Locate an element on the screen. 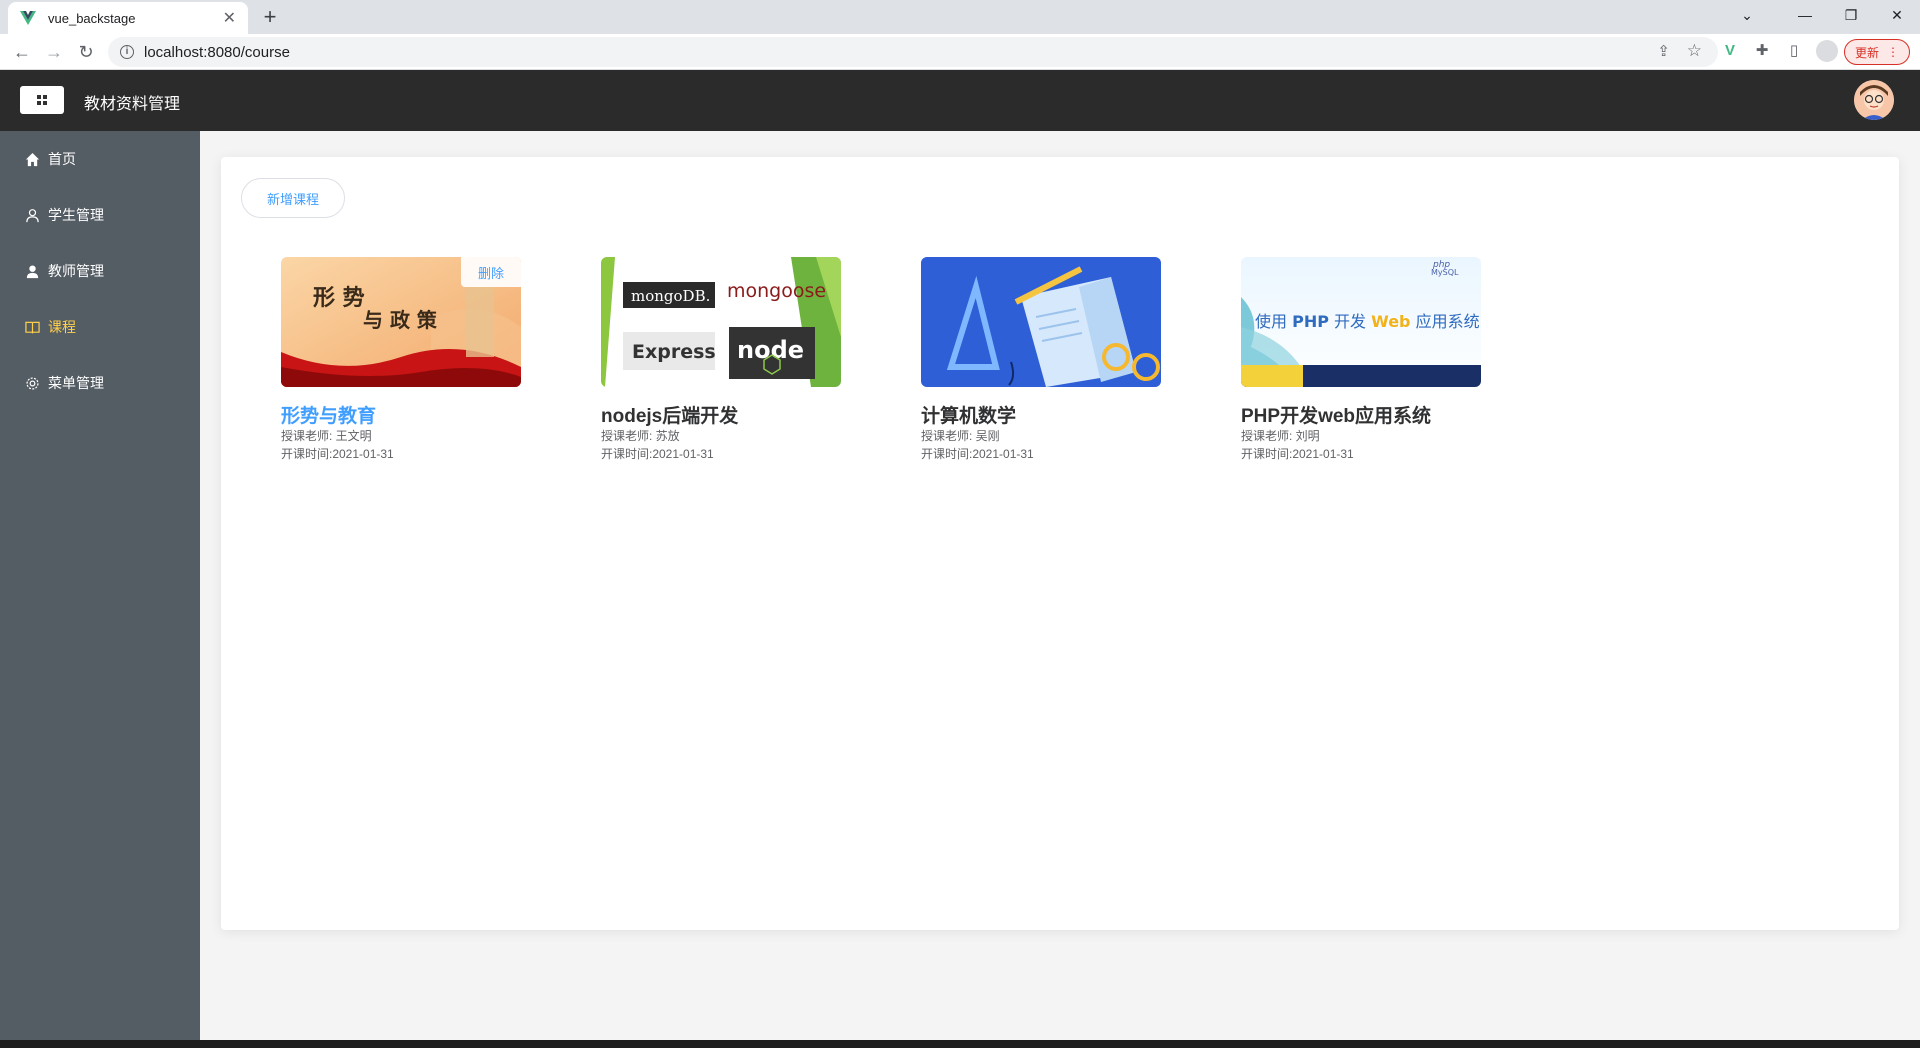  svg-text: node is located at coordinates (770, 350).